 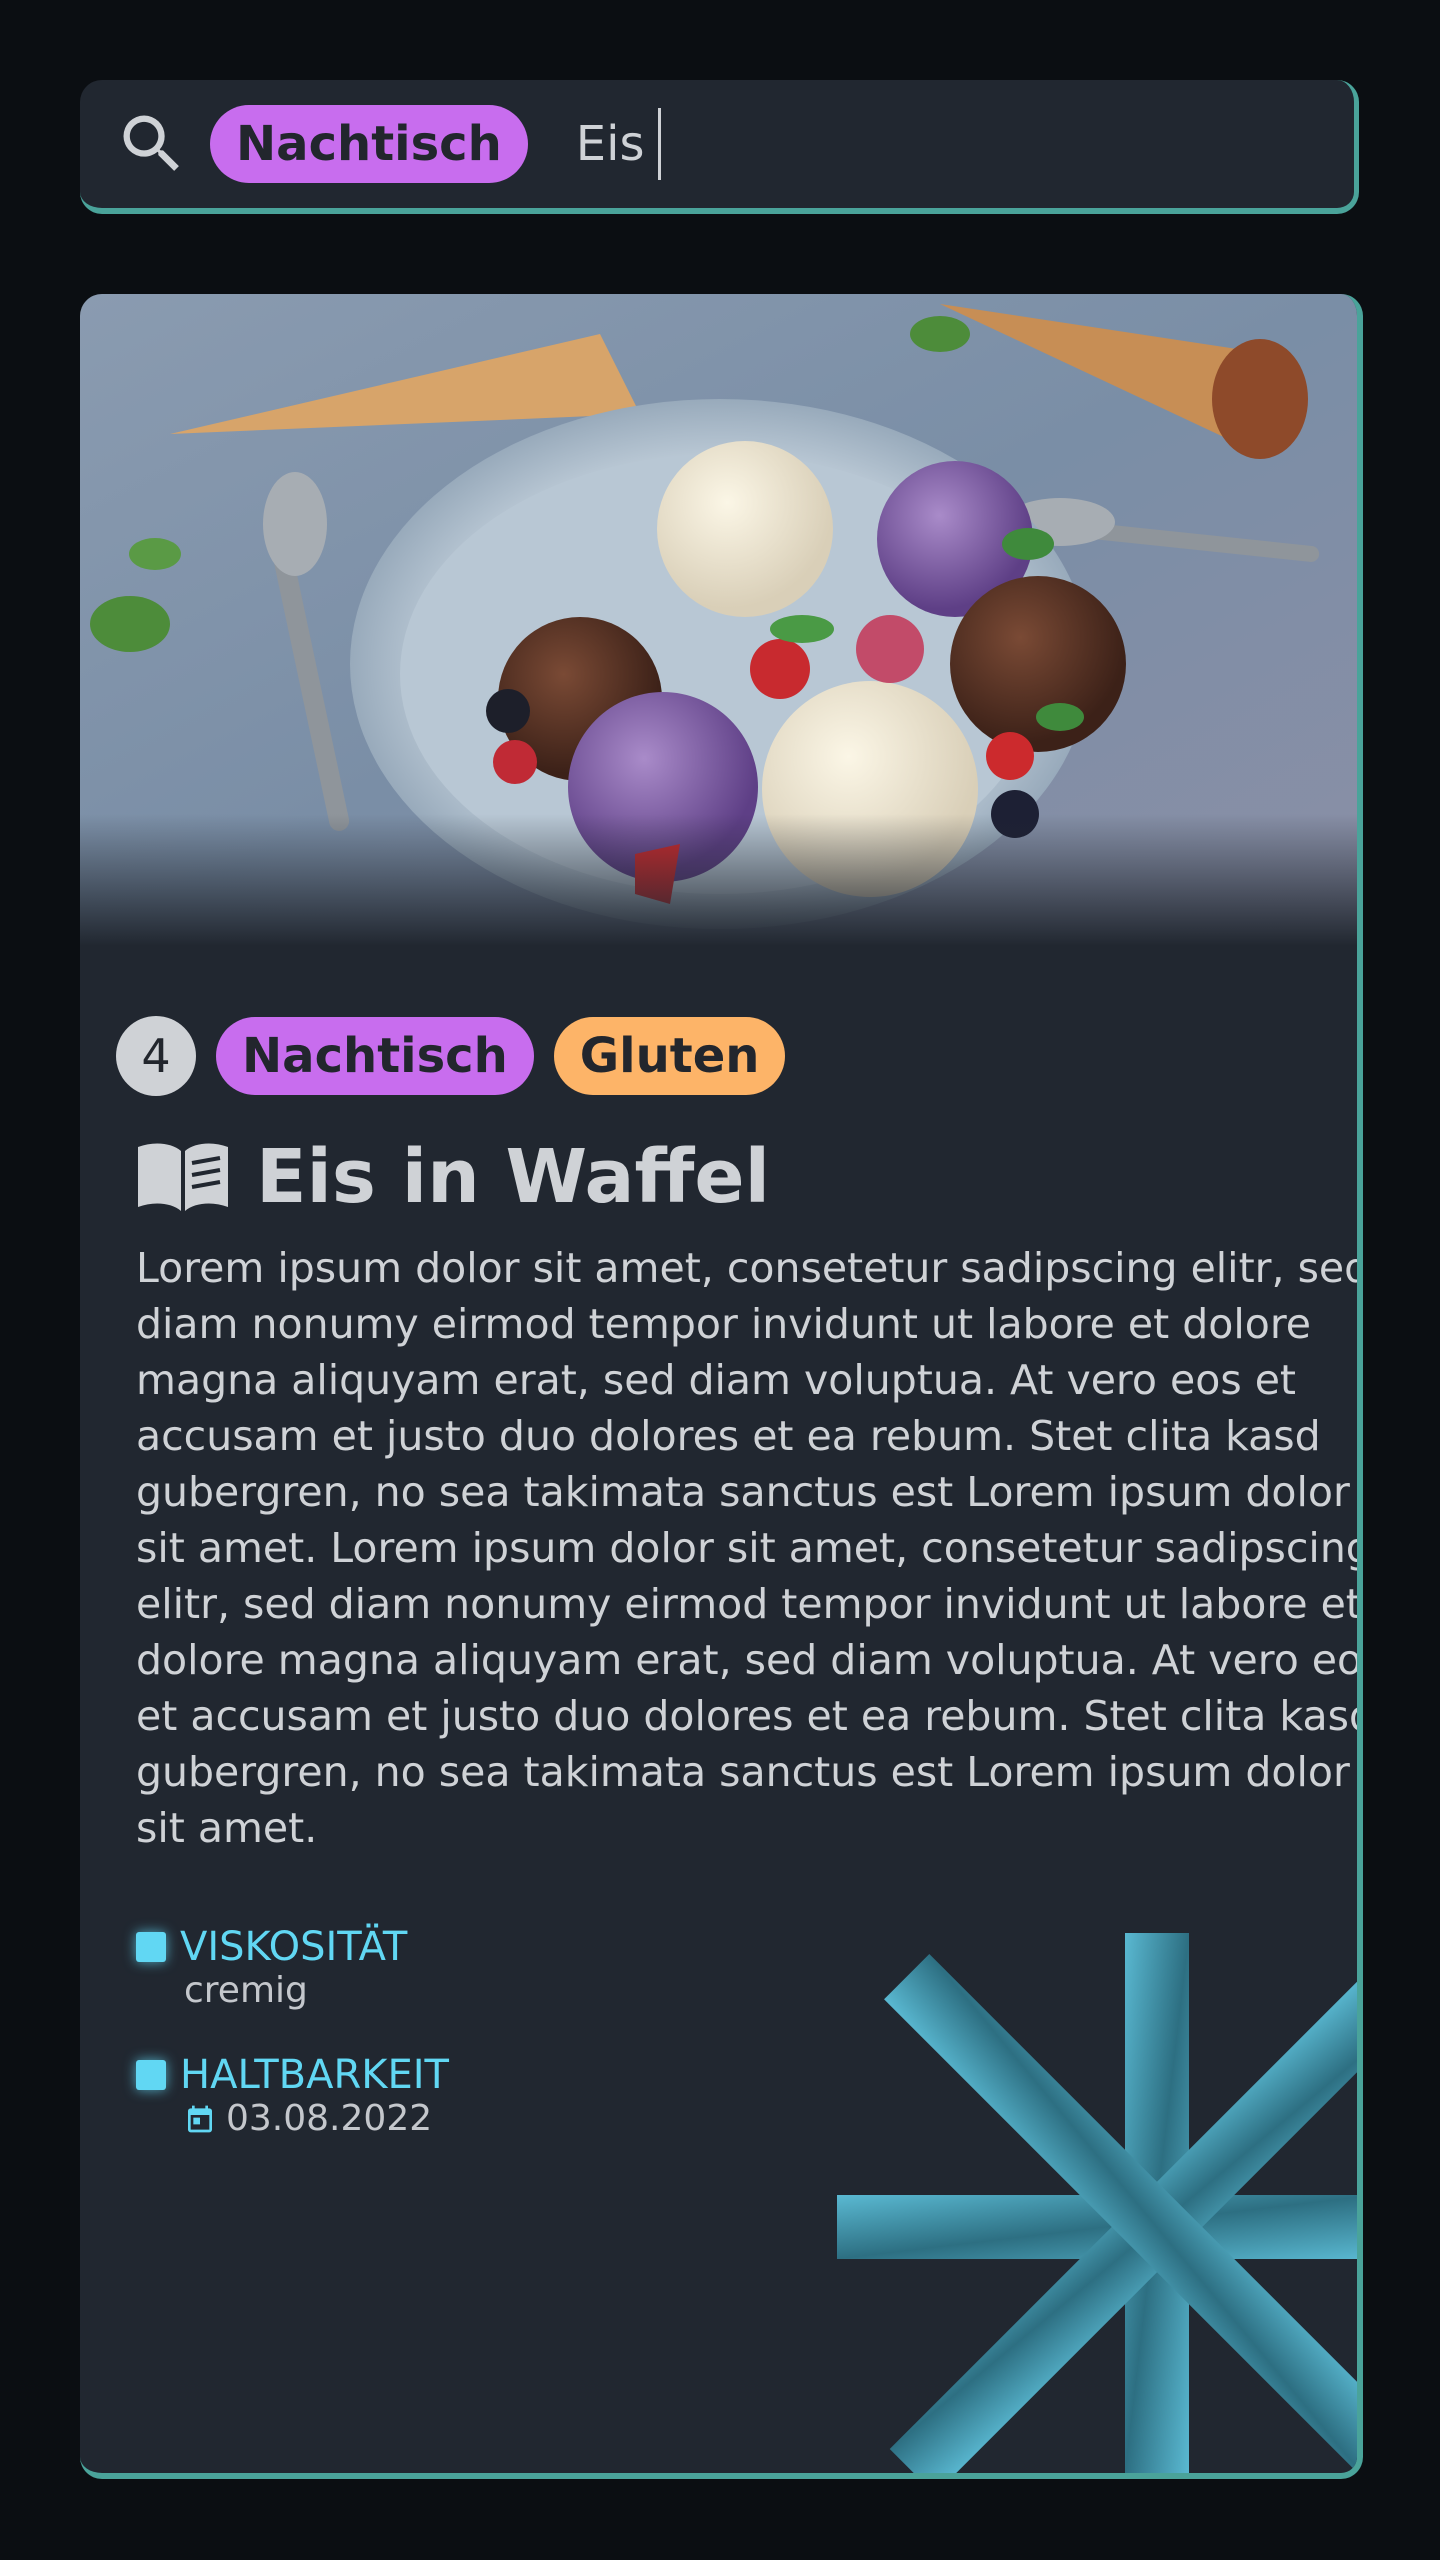 What do you see at coordinates (183, 1177) in the screenshot?
I see `book-icon` at bounding box center [183, 1177].